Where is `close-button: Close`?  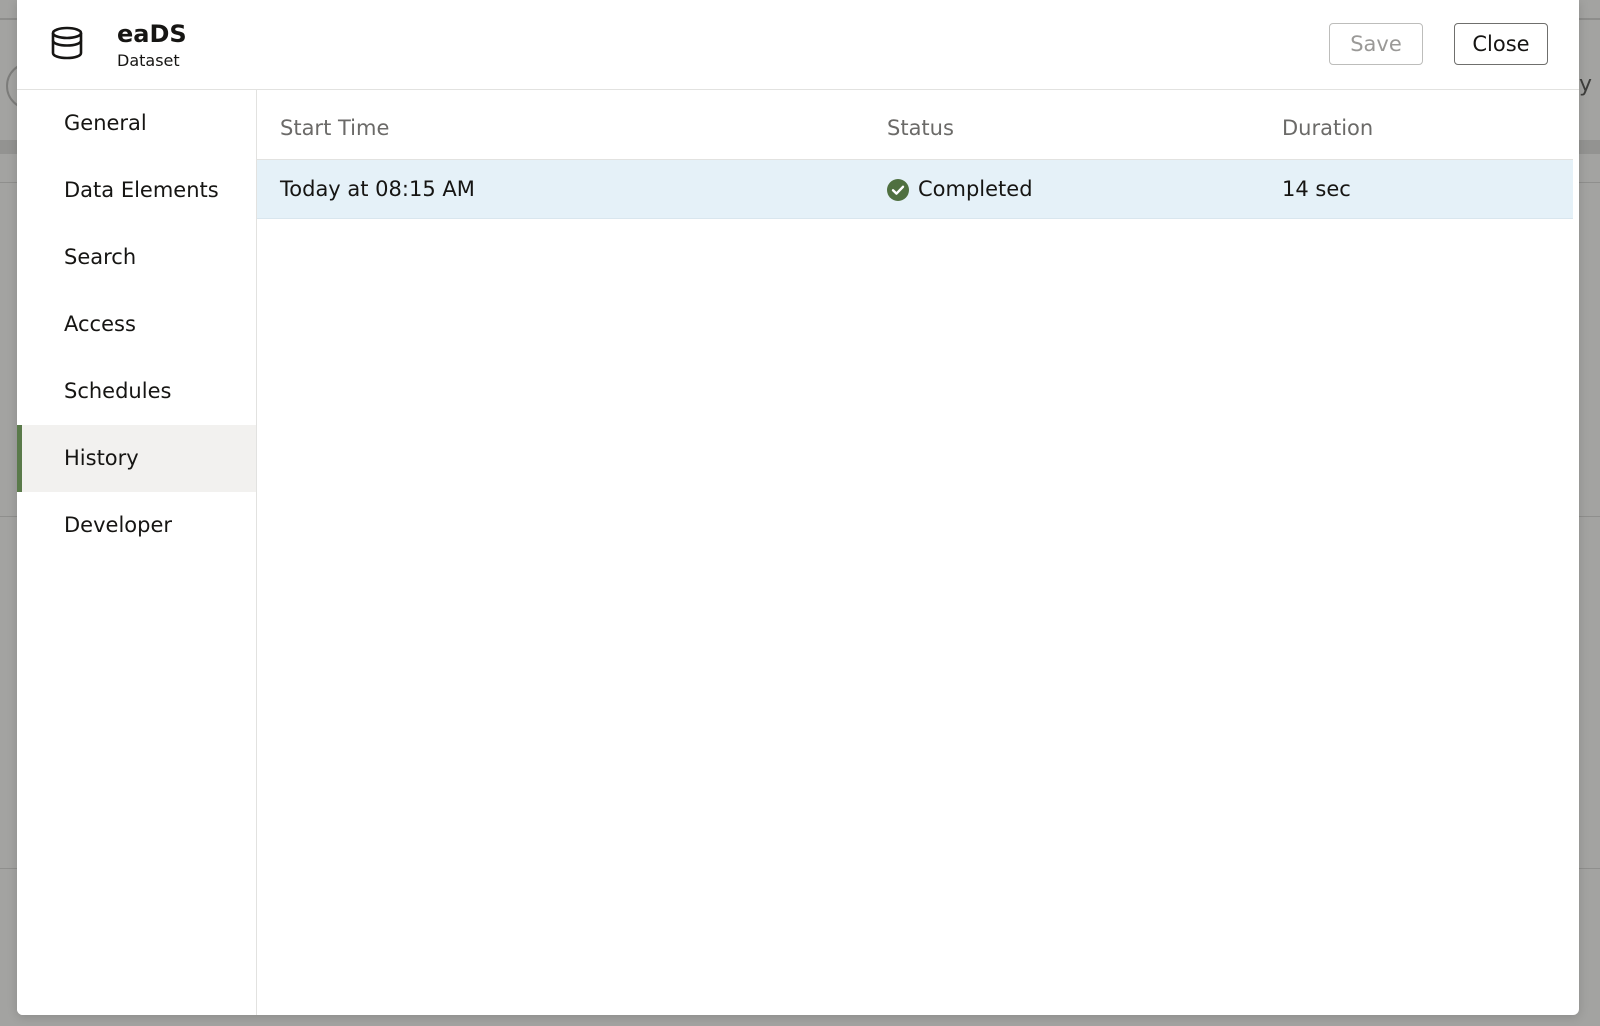
close-button: Close is located at coordinates (1501, 44).